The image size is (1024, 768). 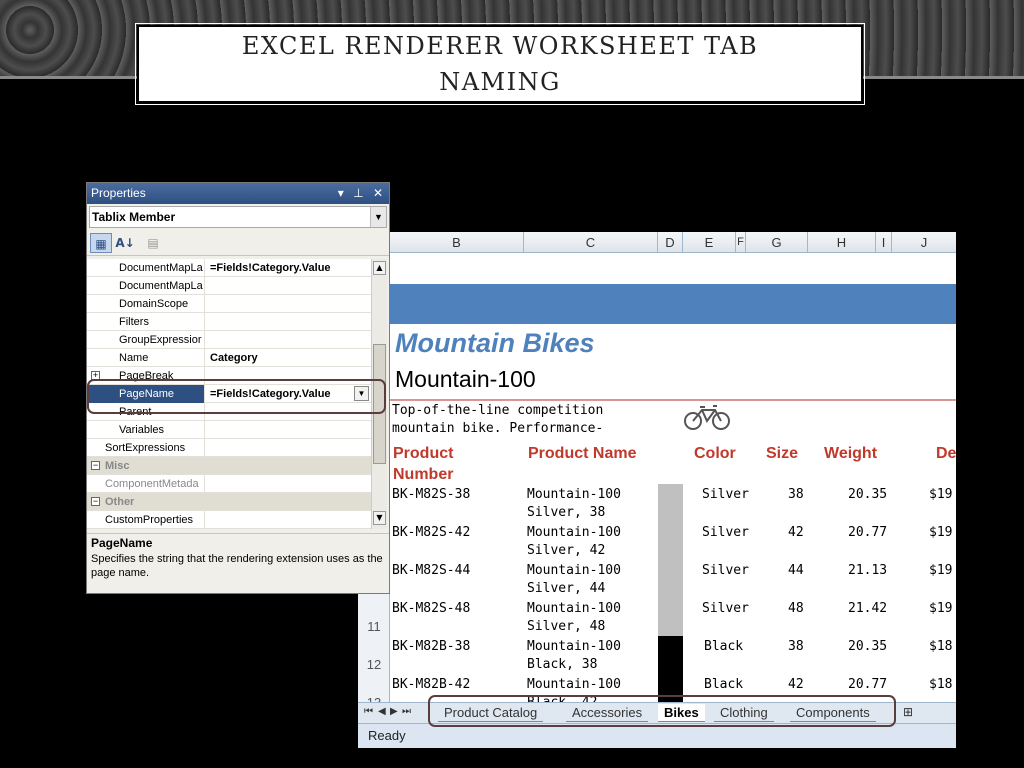 What do you see at coordinates (374, 664) in the screenshot?
I see `row-number: 12` at bounding box center [374, 664].